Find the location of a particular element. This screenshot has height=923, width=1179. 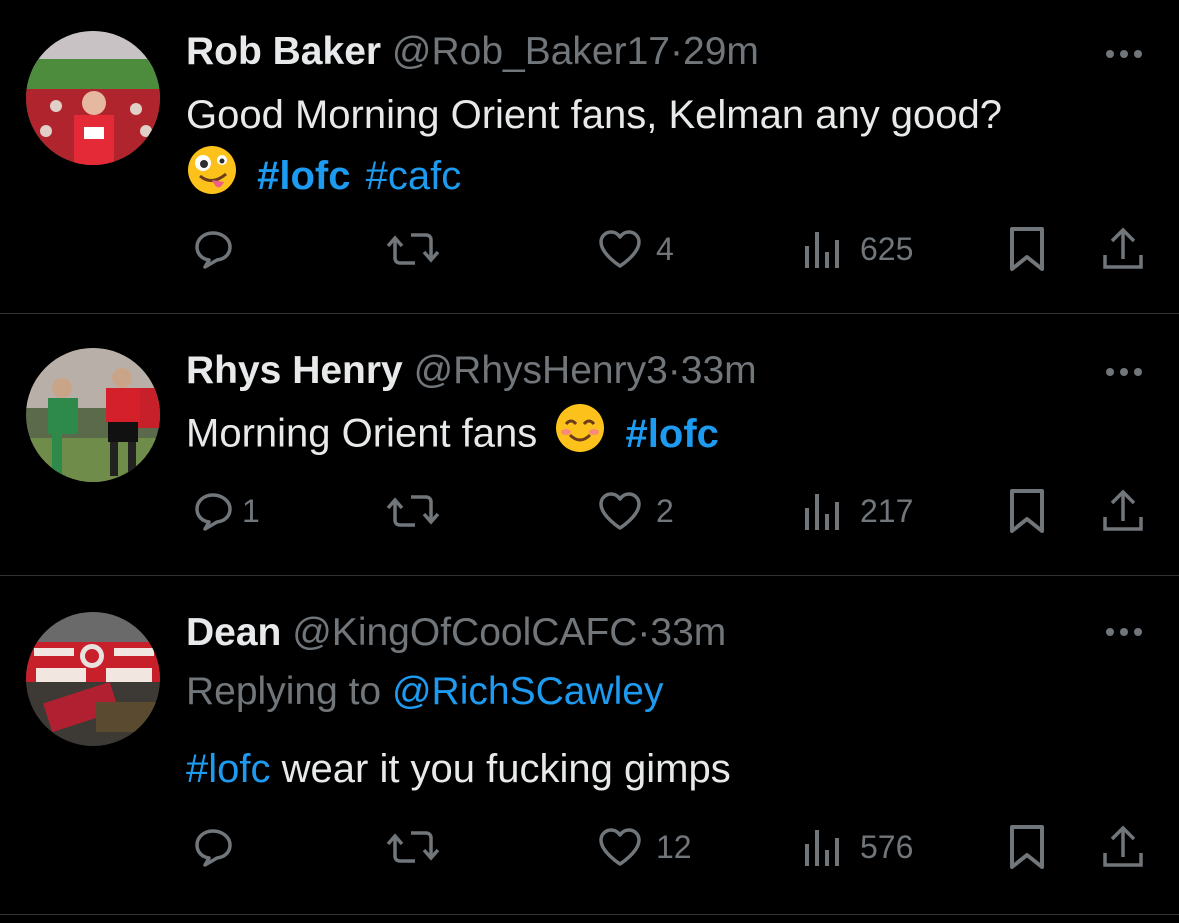

author-name: Rob Baker is located at coordinates (283, 51).